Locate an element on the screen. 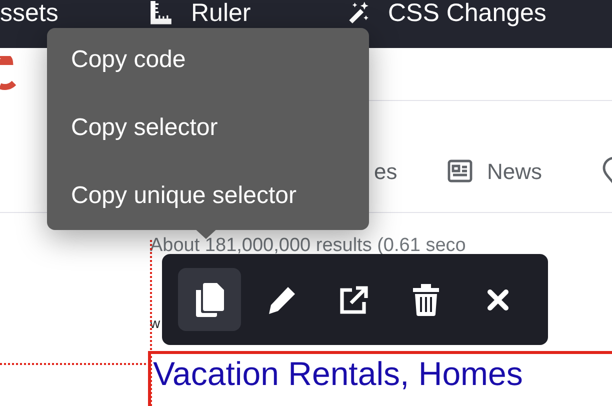 Image resolution: width=612 pixels, height=406 pixels. toolbar-tab: CSS Changes is located at coordinates (467, 13).